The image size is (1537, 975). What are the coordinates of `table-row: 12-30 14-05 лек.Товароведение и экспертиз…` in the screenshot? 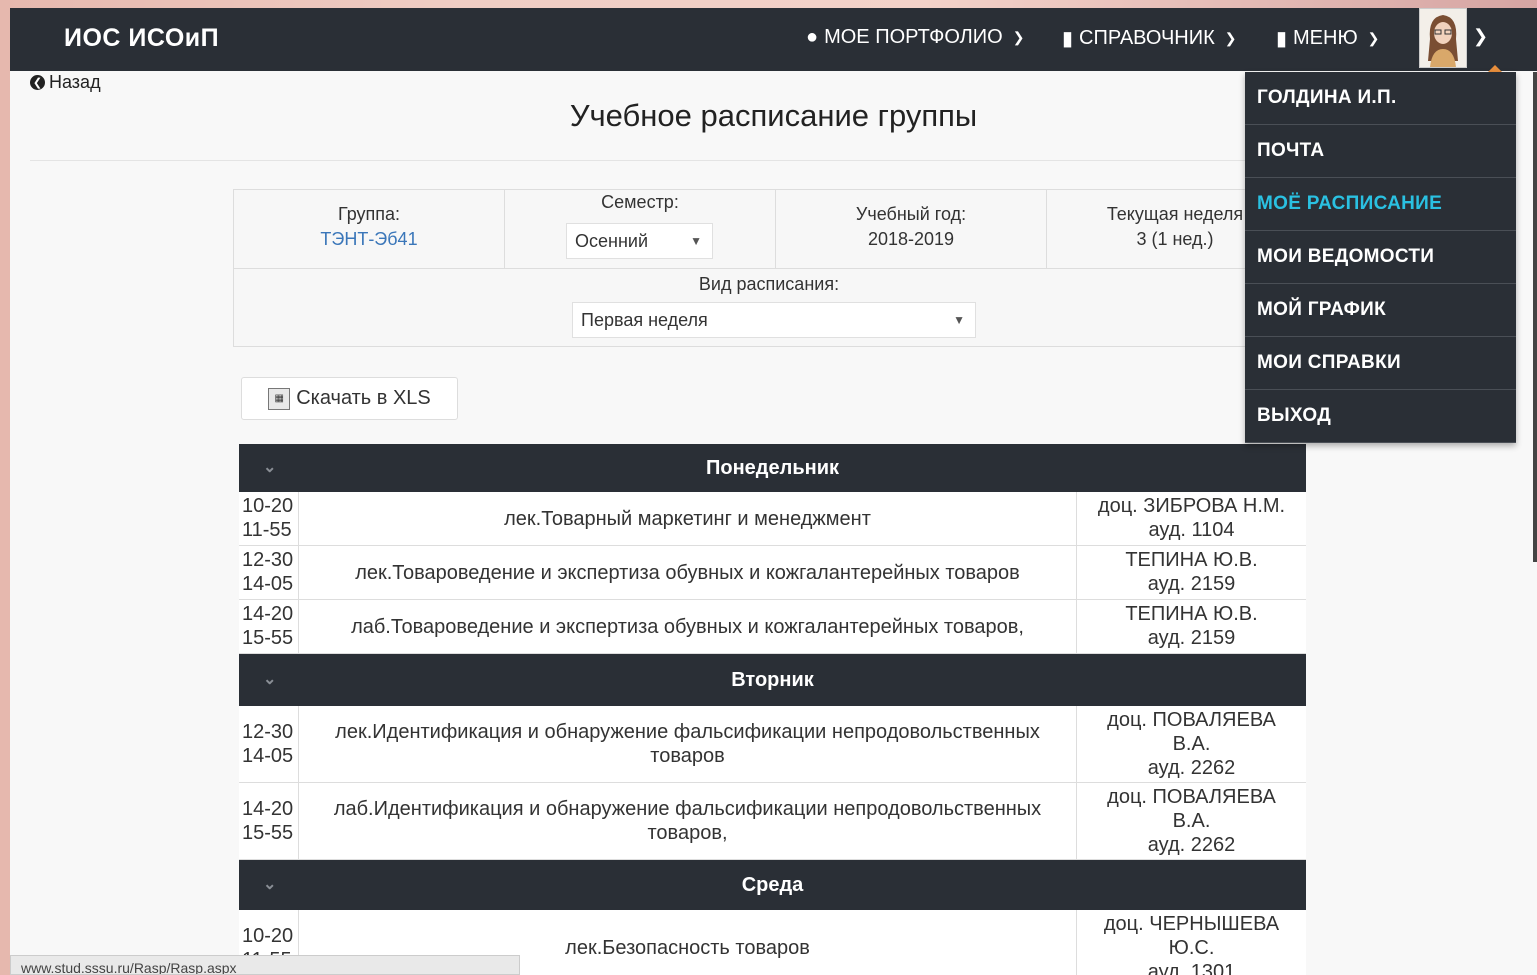 It's located at (772, 573).